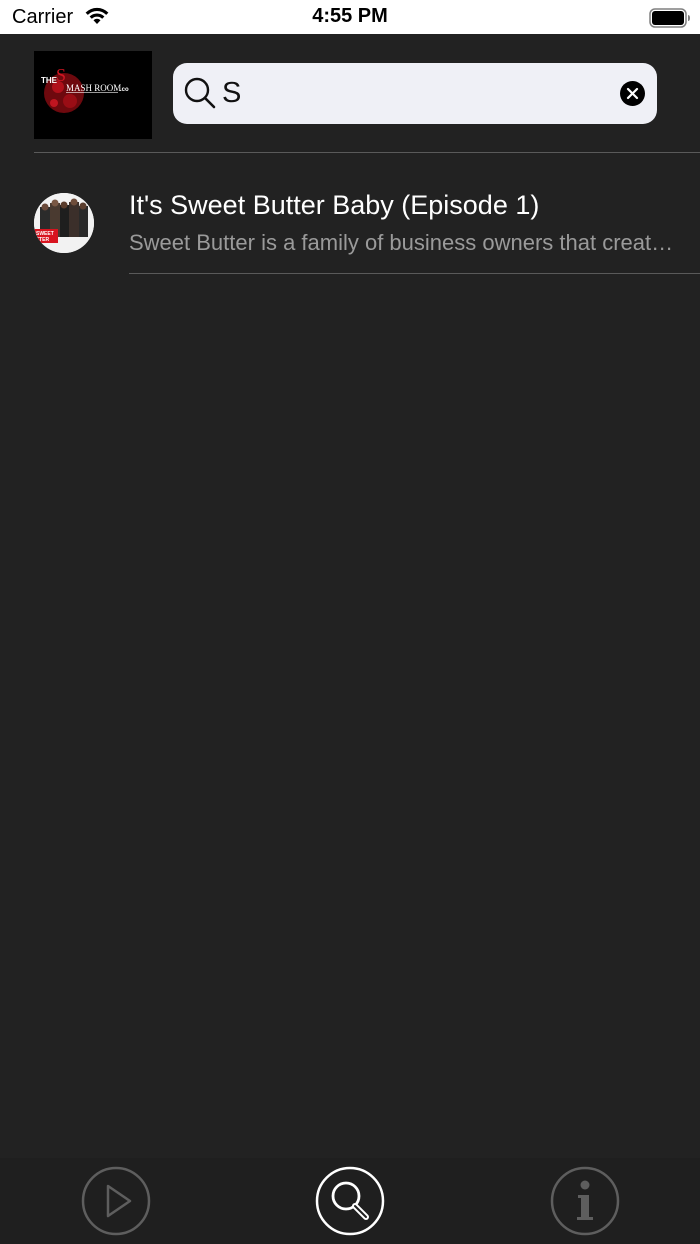  Describe the element at coordinates (669, 18) in the screenshot. I see `battery-icon` at that location.